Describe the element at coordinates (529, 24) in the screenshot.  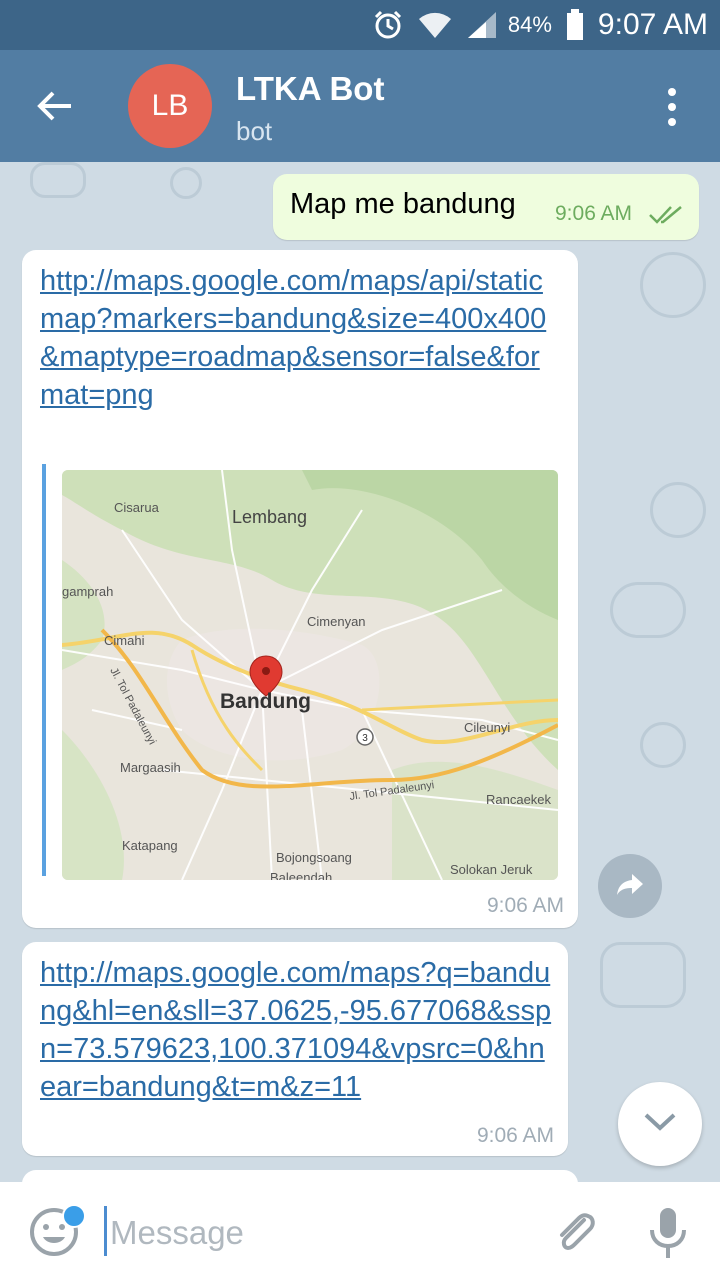
I see `battery-percent: 84%` at that location.